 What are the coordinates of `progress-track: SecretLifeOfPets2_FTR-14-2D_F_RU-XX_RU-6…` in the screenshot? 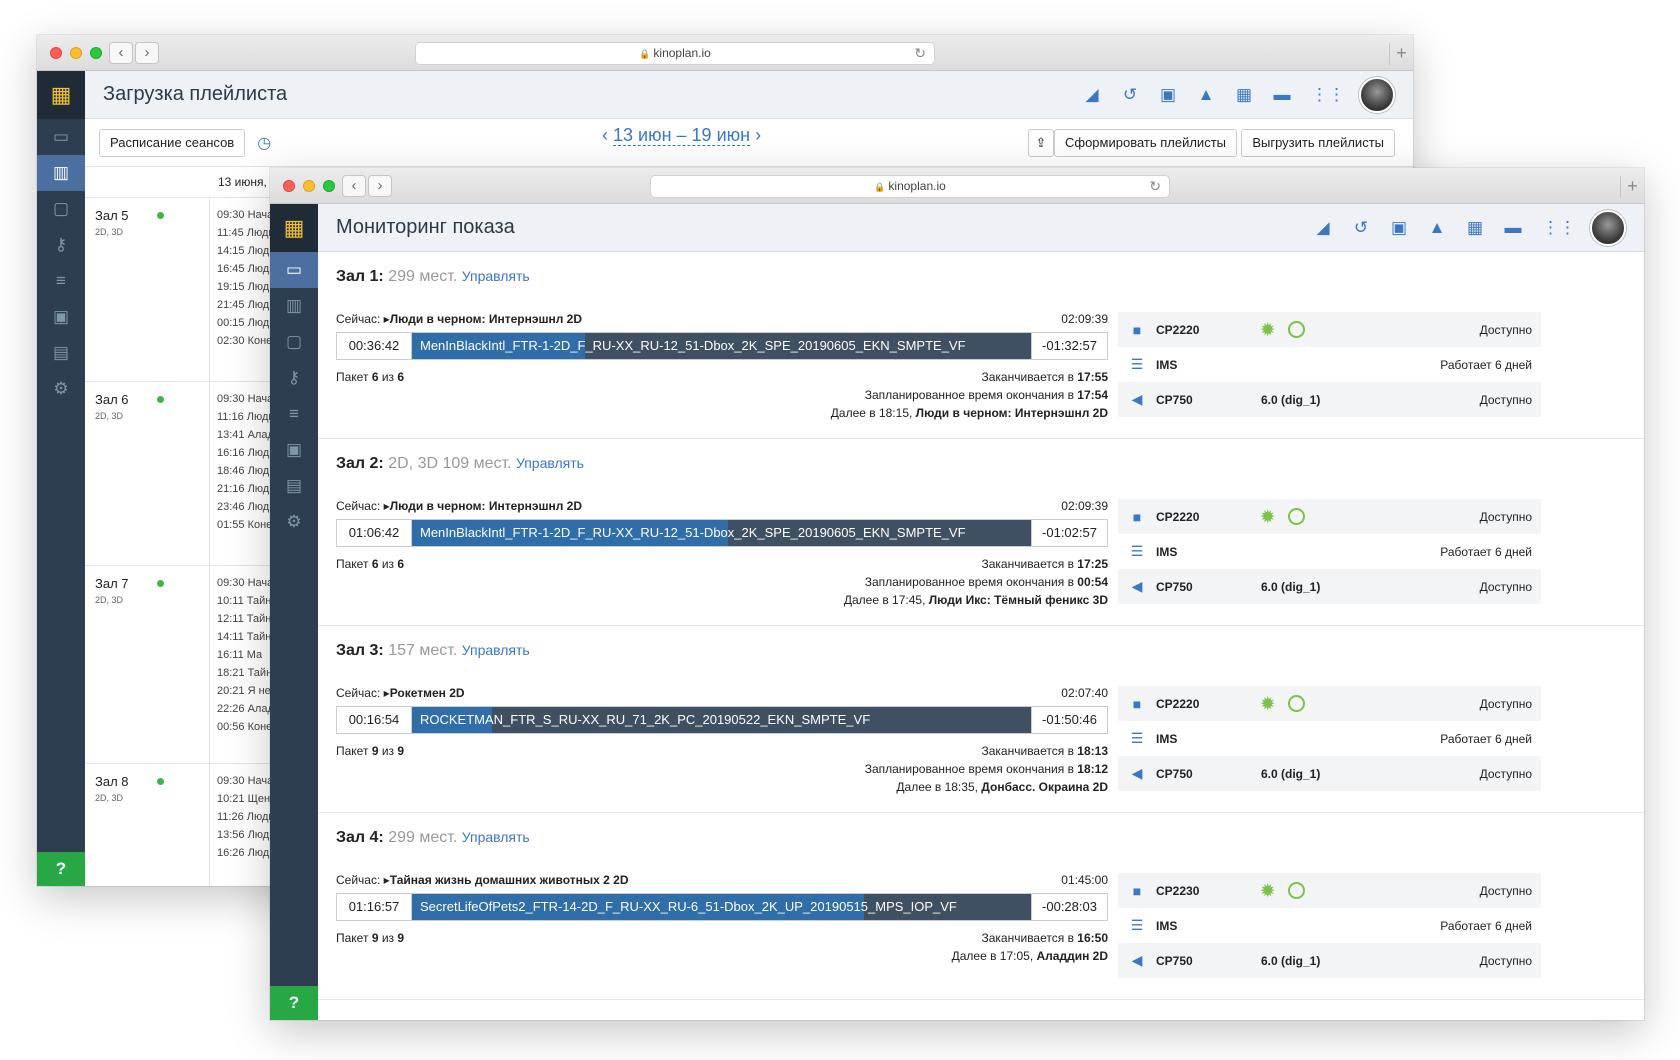 It's located at (721, 907).